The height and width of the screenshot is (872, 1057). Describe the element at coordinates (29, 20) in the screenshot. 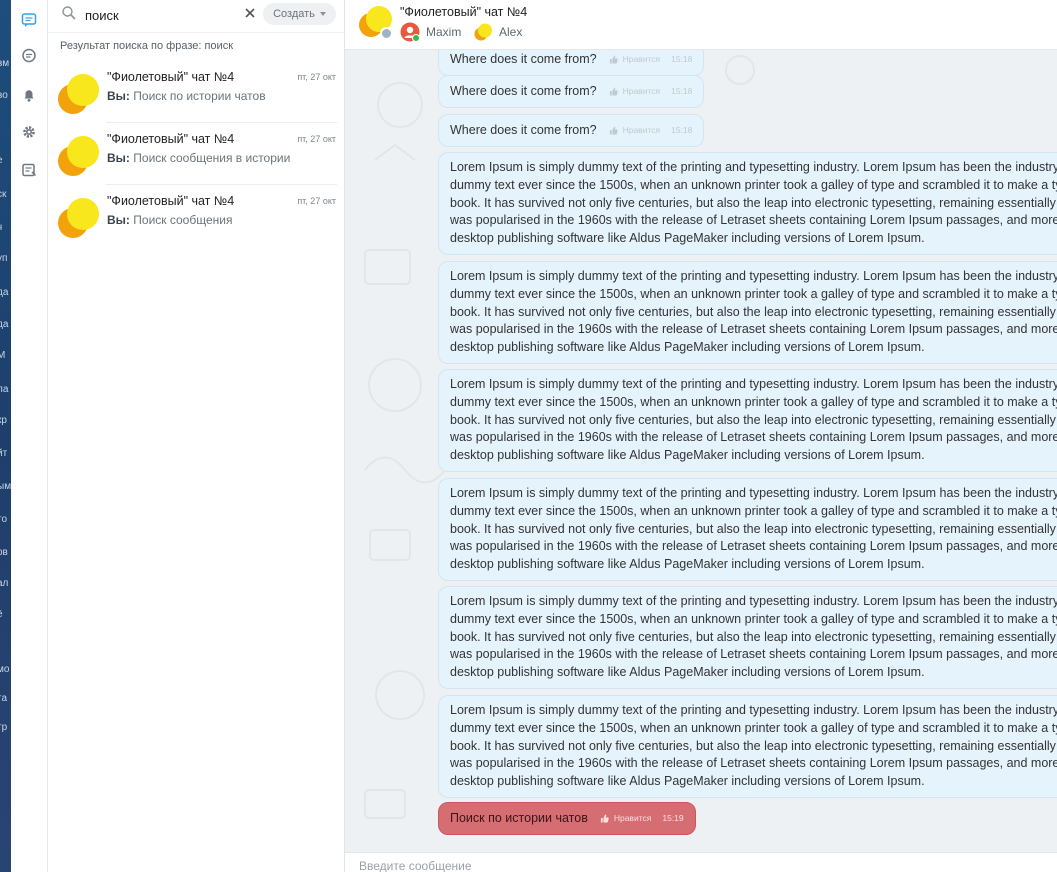

I see `chat-icon` at that location.